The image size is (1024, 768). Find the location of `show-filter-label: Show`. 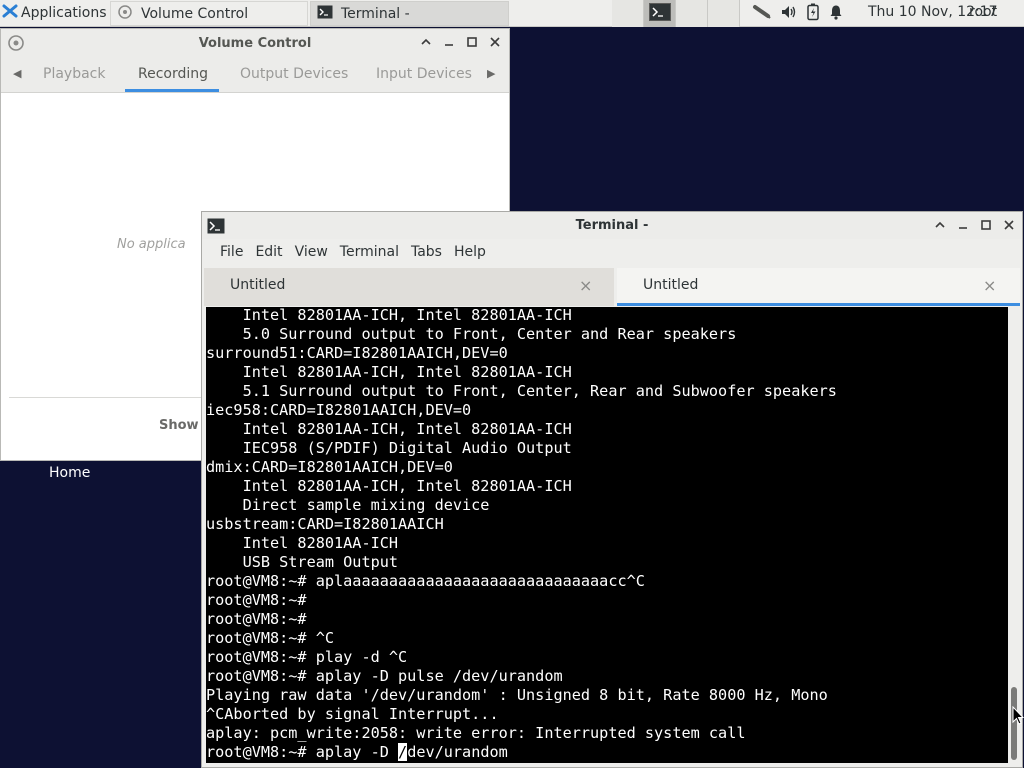

show-filter-label: Show is located at coordinates (179, 425).